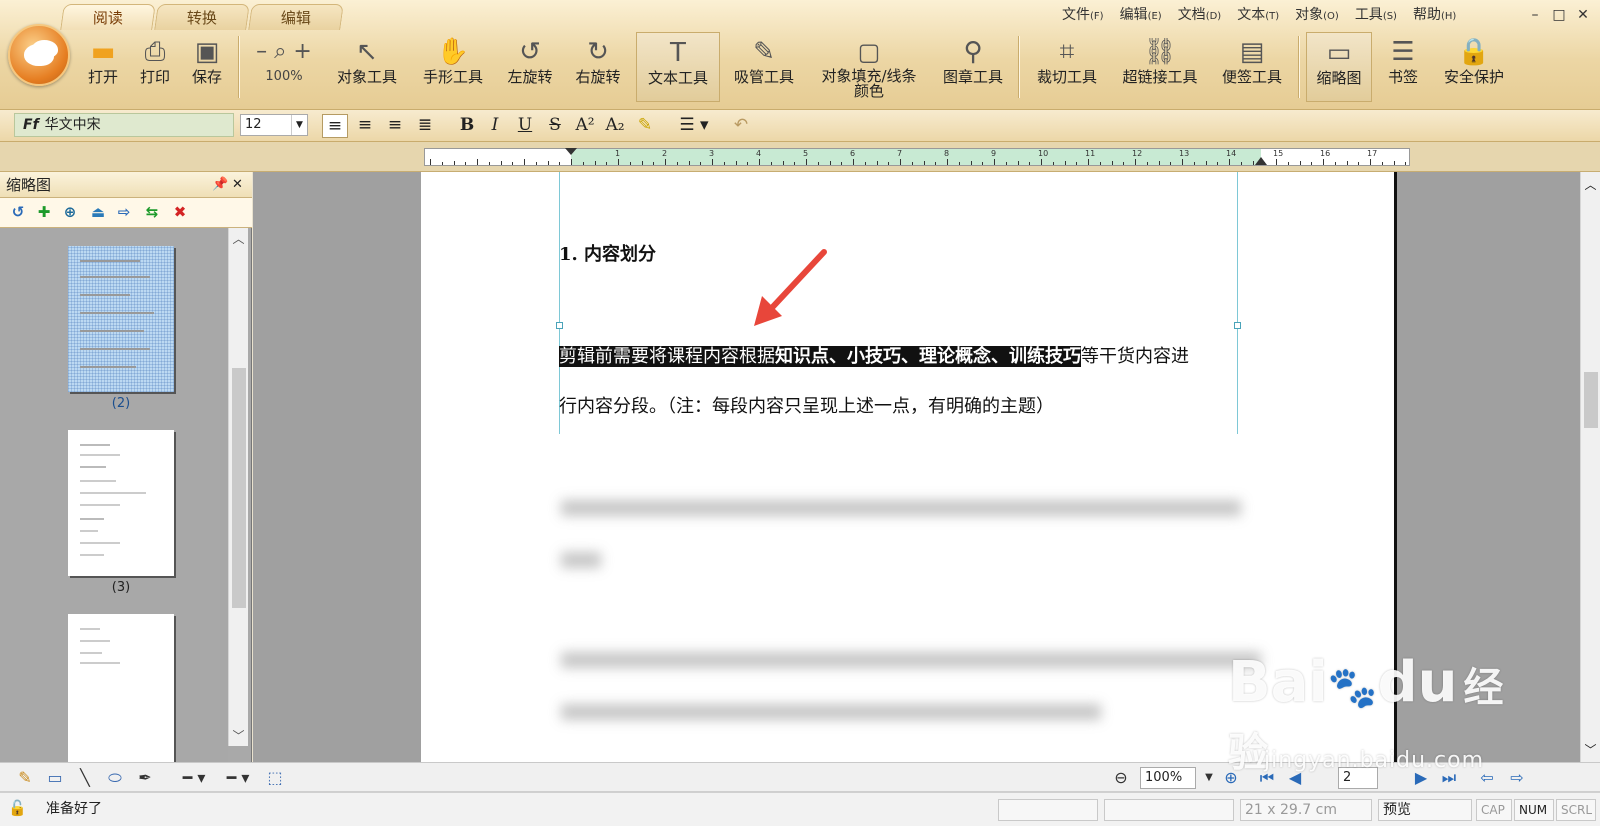  Describe the element at coordinates (238, 778) in the screenshot. I see `line-width-select: ━ ▾` at that location.